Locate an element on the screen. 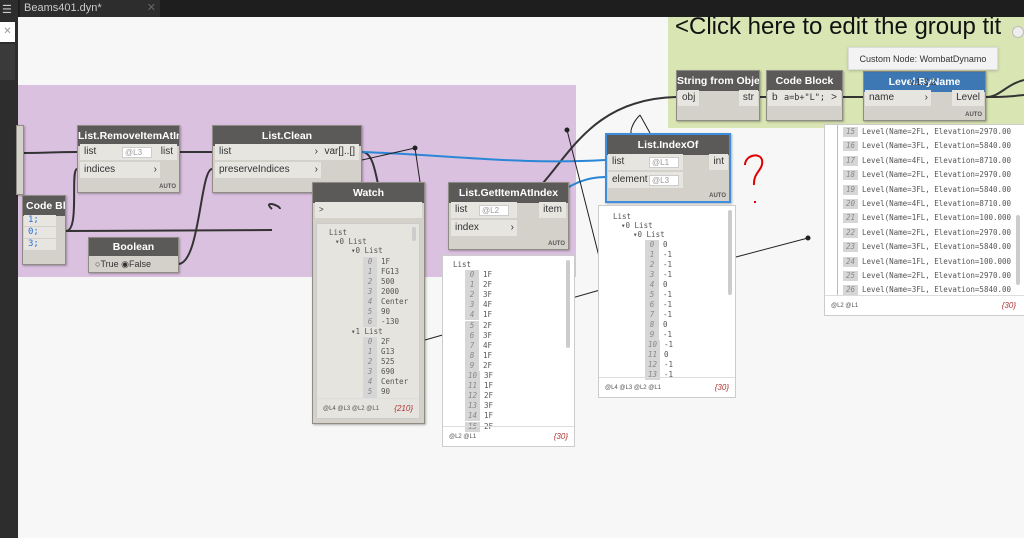  list-index: 14 is located at coordinates (473, 416).